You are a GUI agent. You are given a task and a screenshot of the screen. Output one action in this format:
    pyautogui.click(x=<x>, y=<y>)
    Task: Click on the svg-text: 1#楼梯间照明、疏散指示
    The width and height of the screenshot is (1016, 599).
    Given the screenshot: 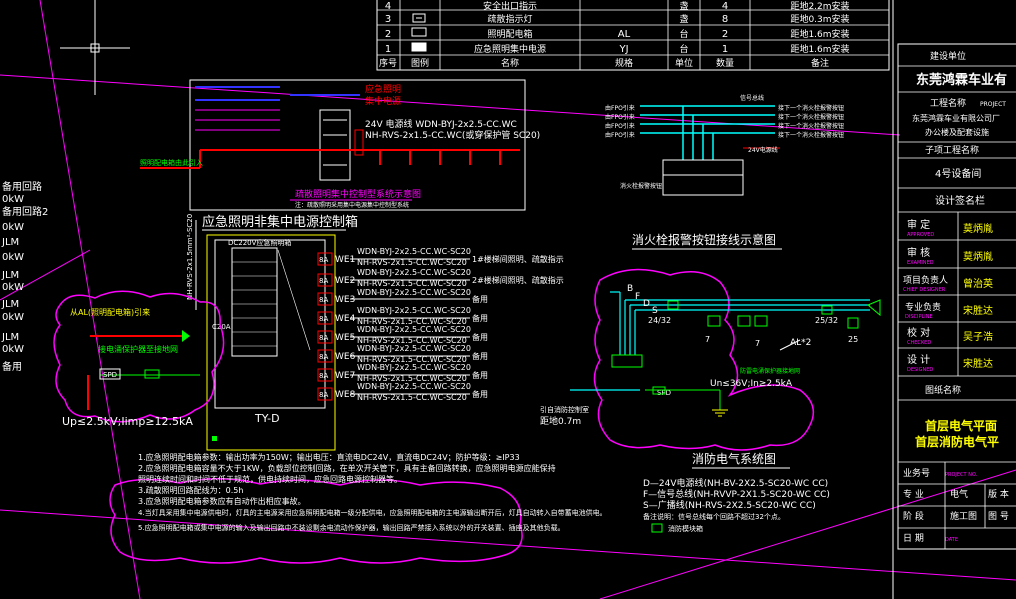 What is the action you would take?
    pyautogui.click(x=518, y=259)
    